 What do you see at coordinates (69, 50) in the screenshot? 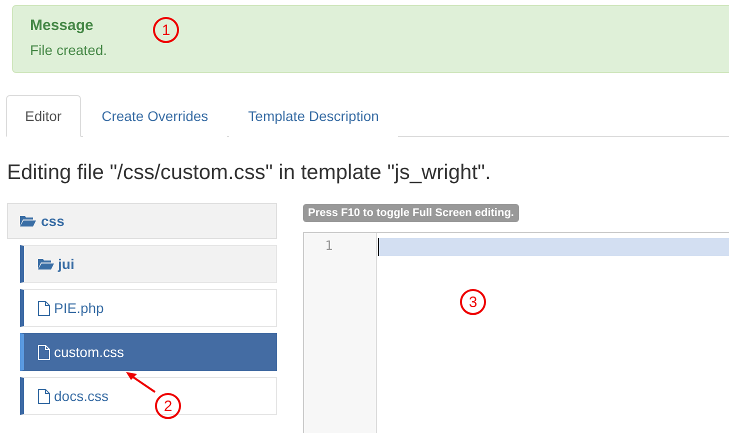
I see `alert-text: File created.` at bounding box center [69, 50].